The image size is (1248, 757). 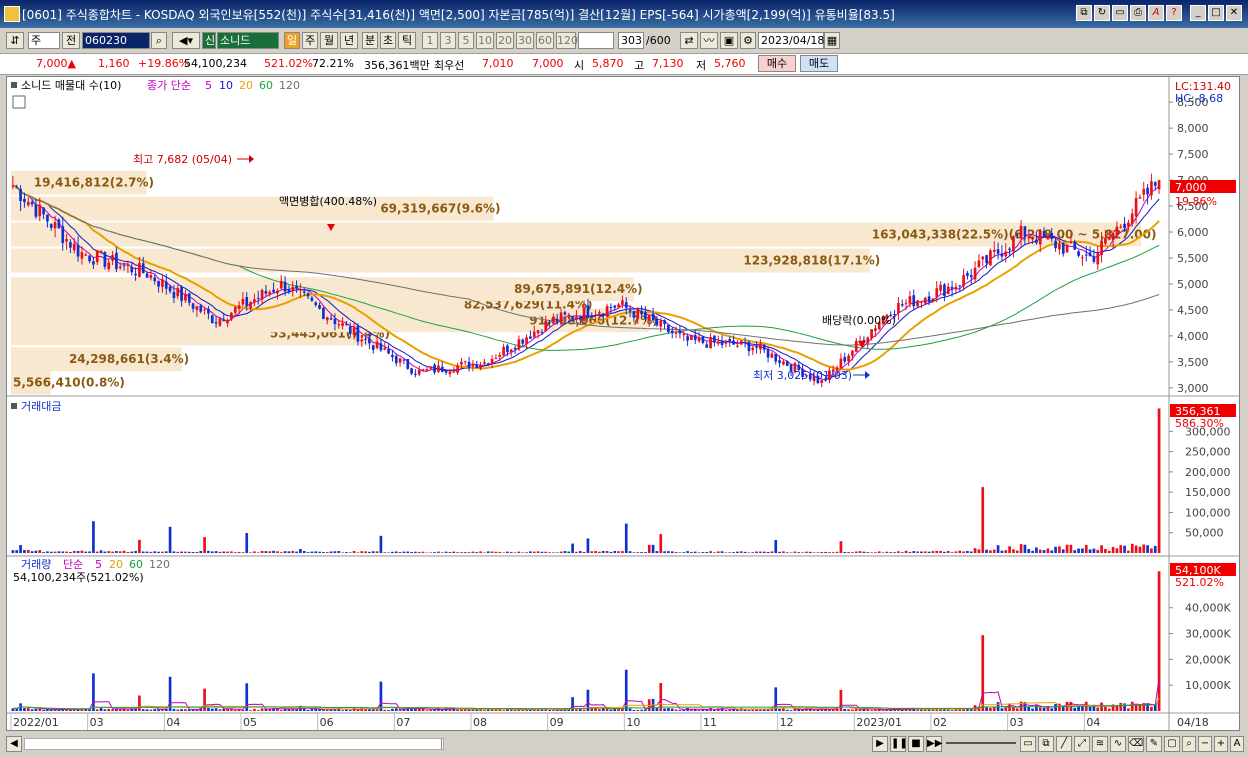 What do you see at coordinates (525, 40) in the screenshot?
I see `interval-30: 30` at bounding box center [525, 40].